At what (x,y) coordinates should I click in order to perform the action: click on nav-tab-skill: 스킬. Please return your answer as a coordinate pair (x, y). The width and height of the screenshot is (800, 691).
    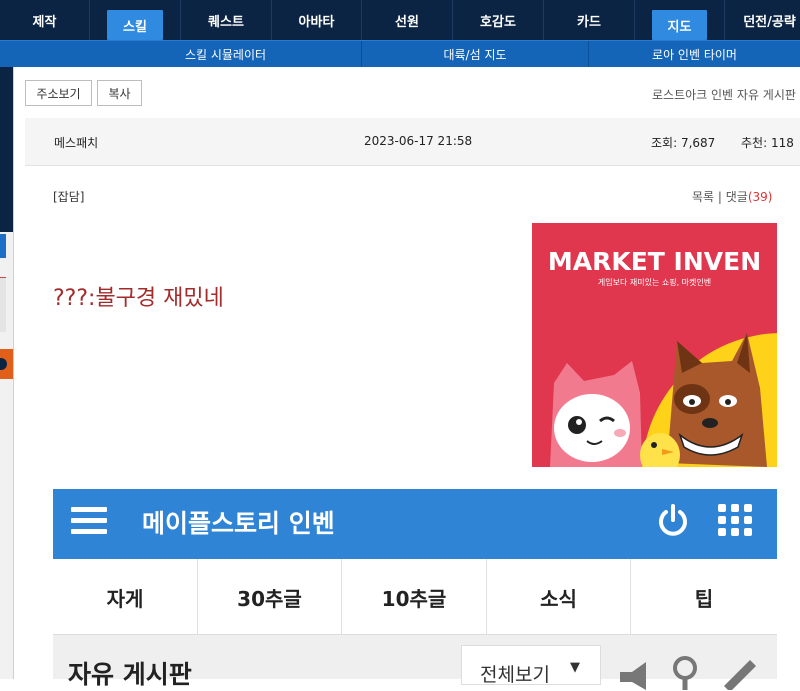
    Looking at the image, I should click on (135, 20).